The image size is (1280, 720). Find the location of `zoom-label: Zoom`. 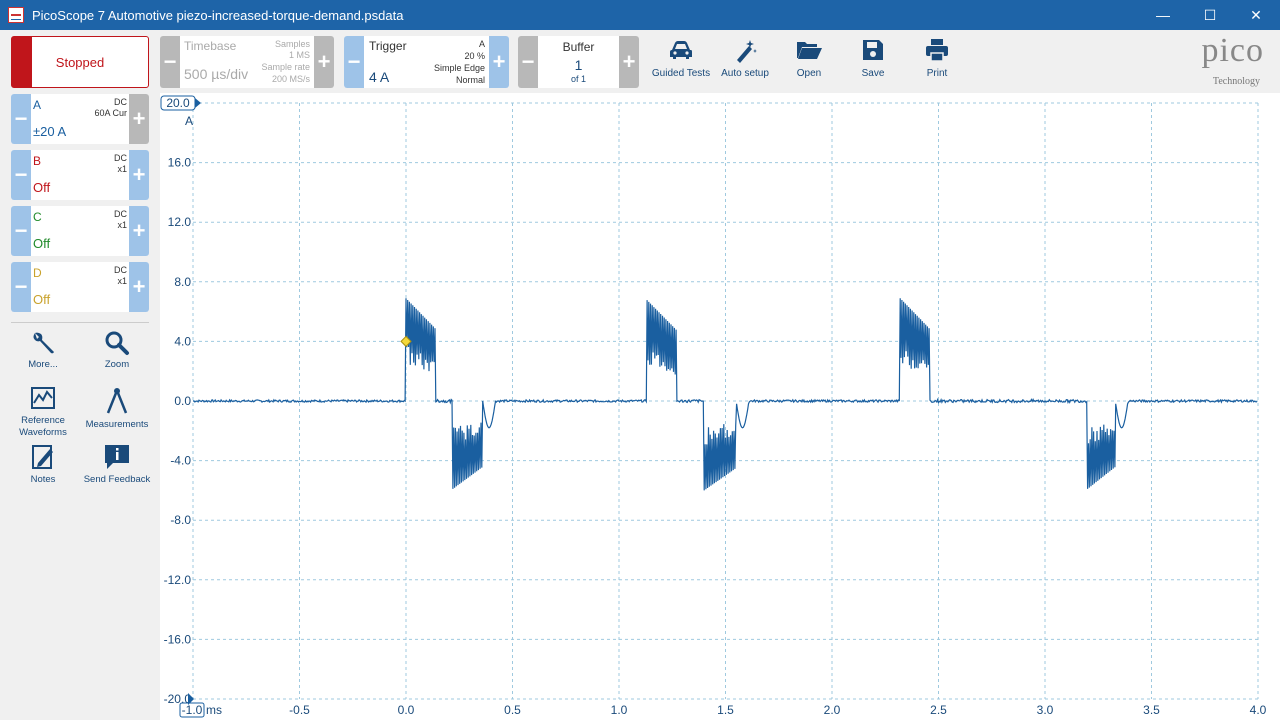

zoom-label: Zoom is located at coordinates (117, 364).